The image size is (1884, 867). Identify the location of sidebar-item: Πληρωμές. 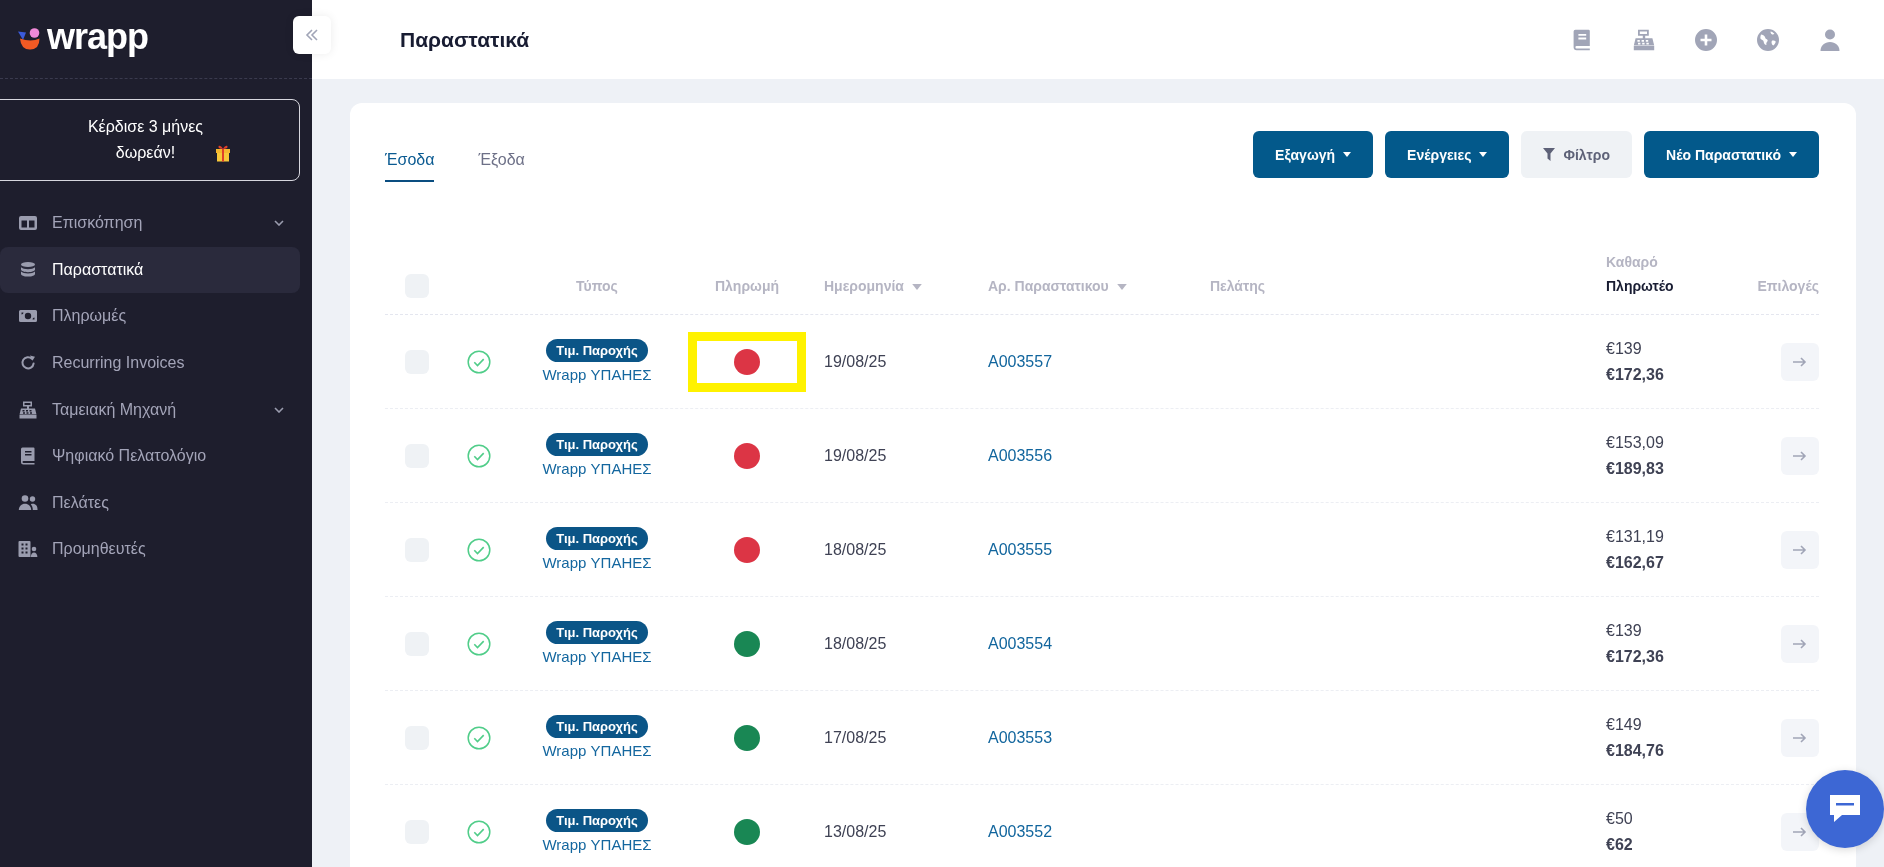
(150, 316).